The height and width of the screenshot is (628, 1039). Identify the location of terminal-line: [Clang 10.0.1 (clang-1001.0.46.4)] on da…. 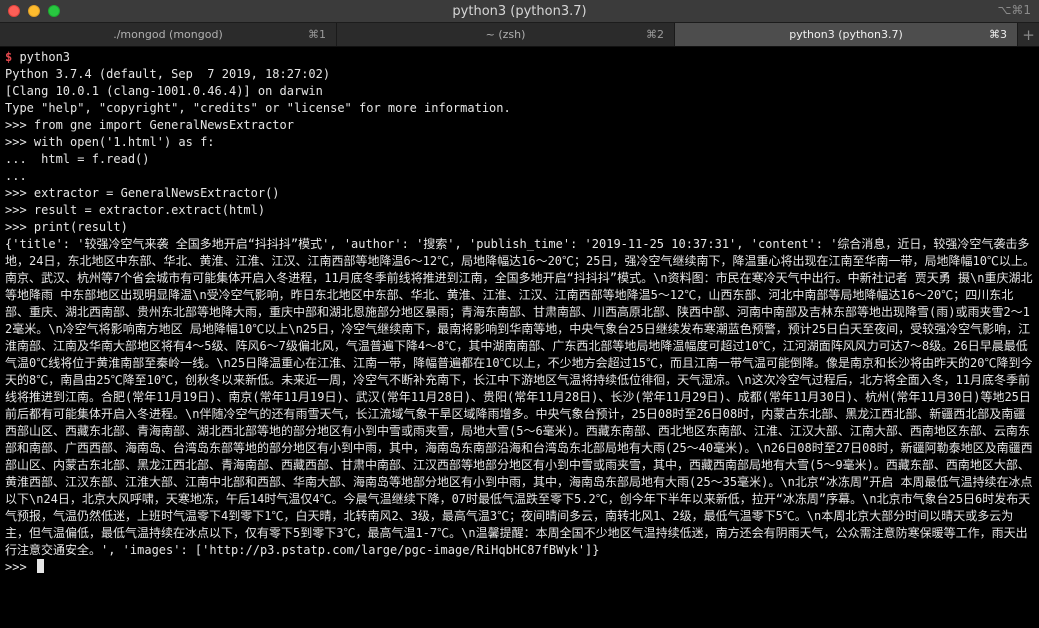
(164, 91).